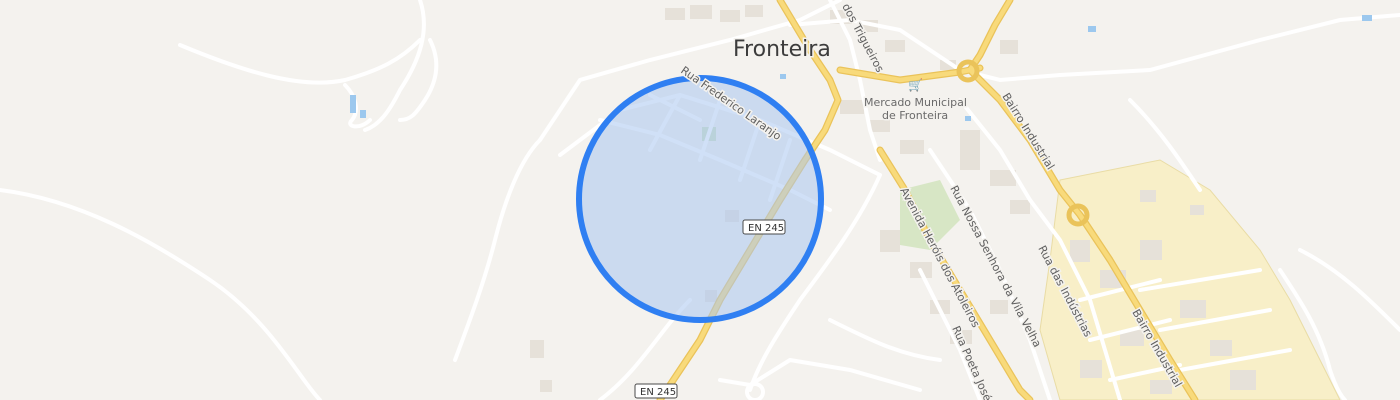  I want to click on route-shield-main: EN 245, so click(764, 227).